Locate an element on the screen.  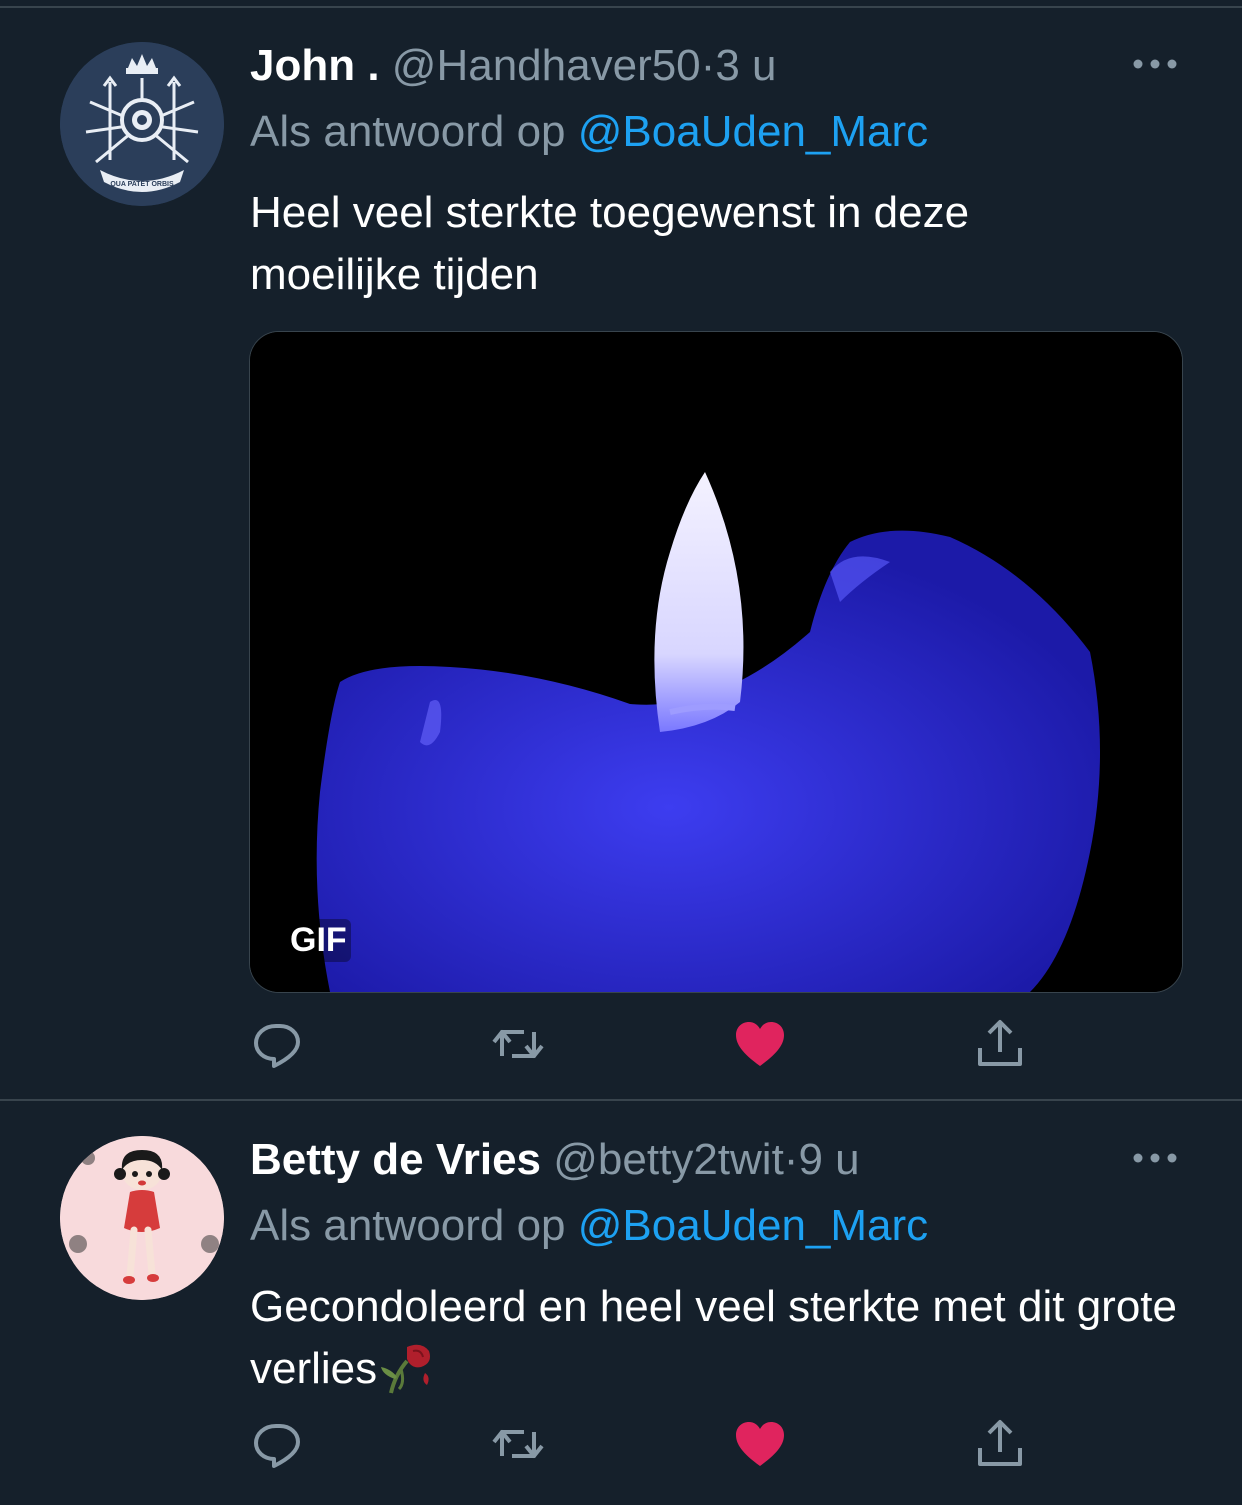
tweet-header: John . @Handhaver50·3 u is located at coordinates (513, 66).